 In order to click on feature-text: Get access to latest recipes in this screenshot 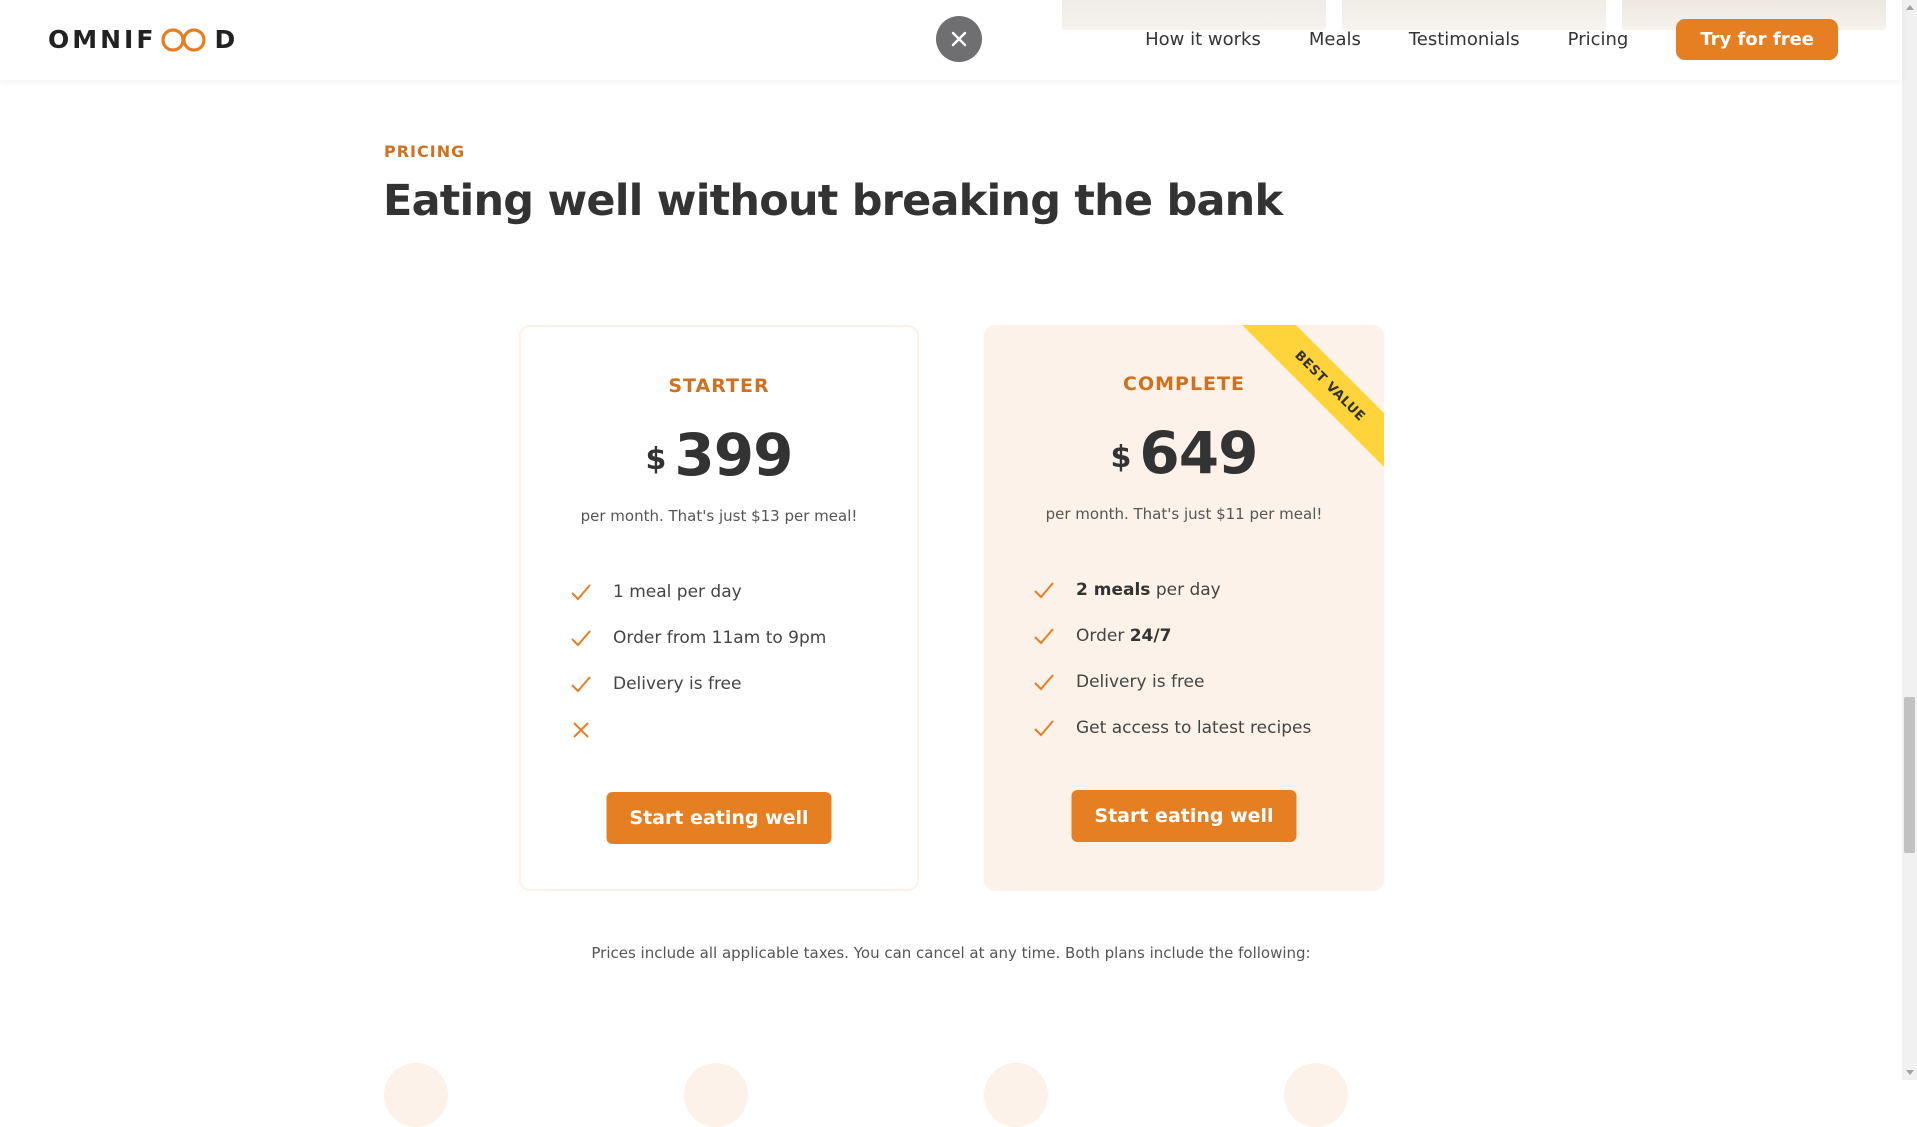, I will do `click(1194, 728)`.